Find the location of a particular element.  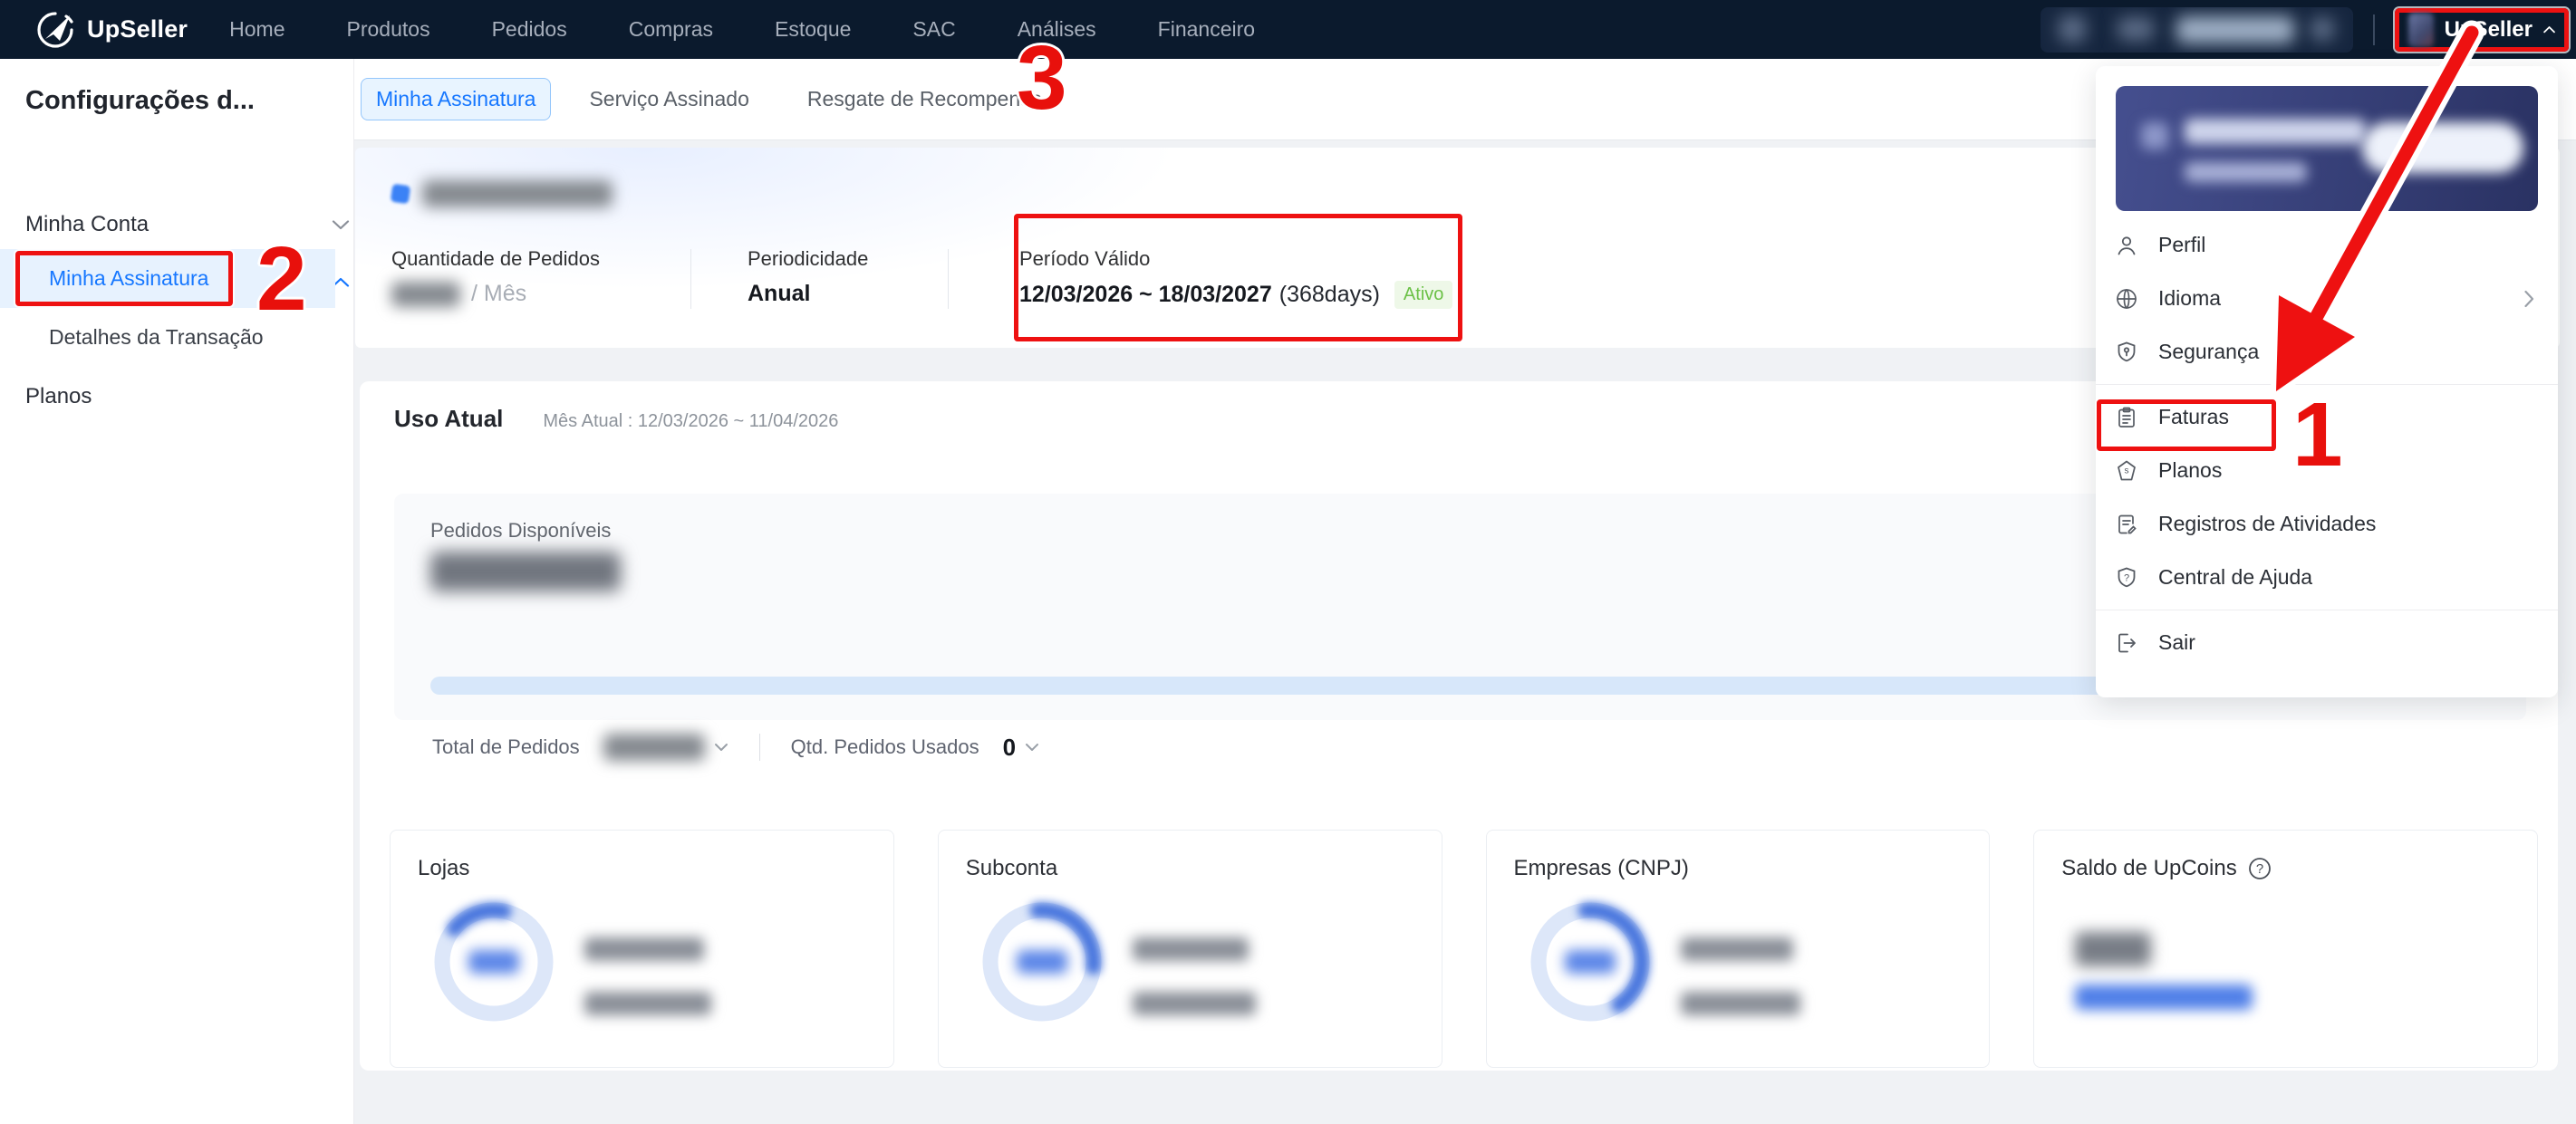

nav-item-sac: SAC is located at coordinates (933, 29).